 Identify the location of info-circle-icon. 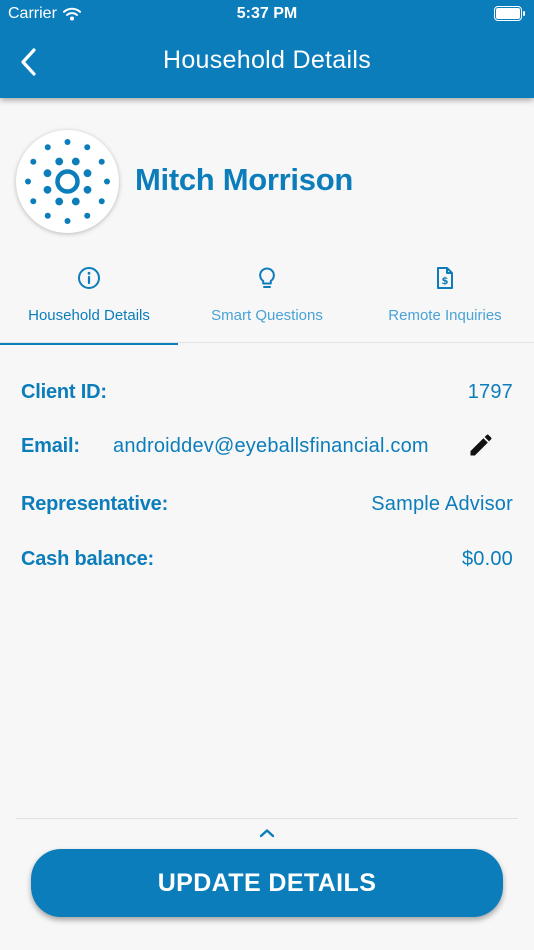
(89, 278).